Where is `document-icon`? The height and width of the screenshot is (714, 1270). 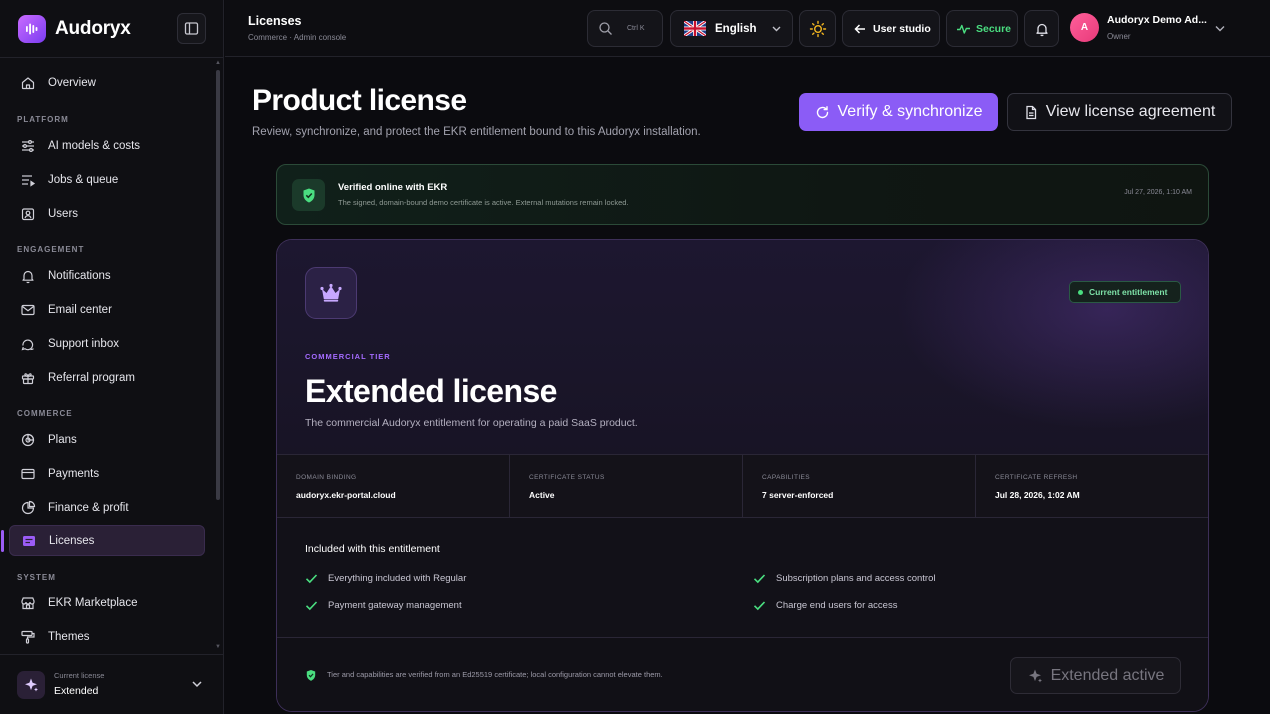 document-icon is located at coordinates (1031, 112).